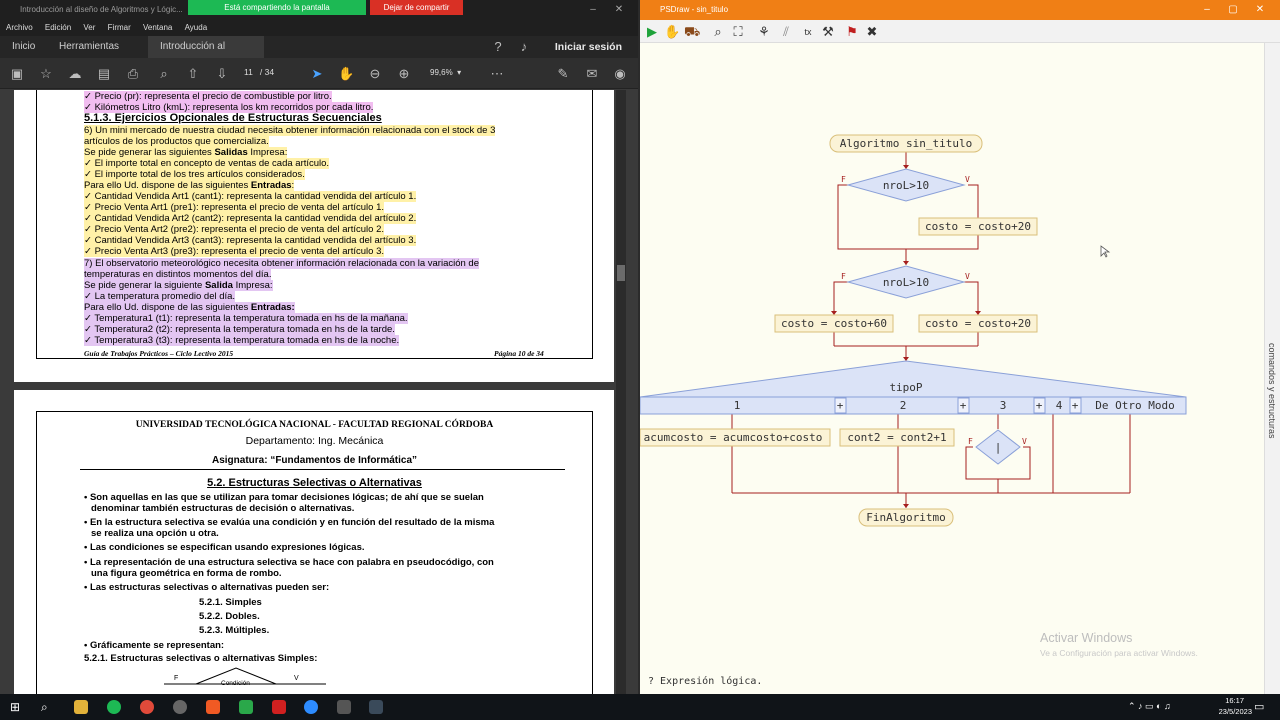 The width and height of the screenshot is (1280, 720). Describe the element at coordinates (764, 32) in the screenshot. I see `comments-icon: ⚘` at that location.